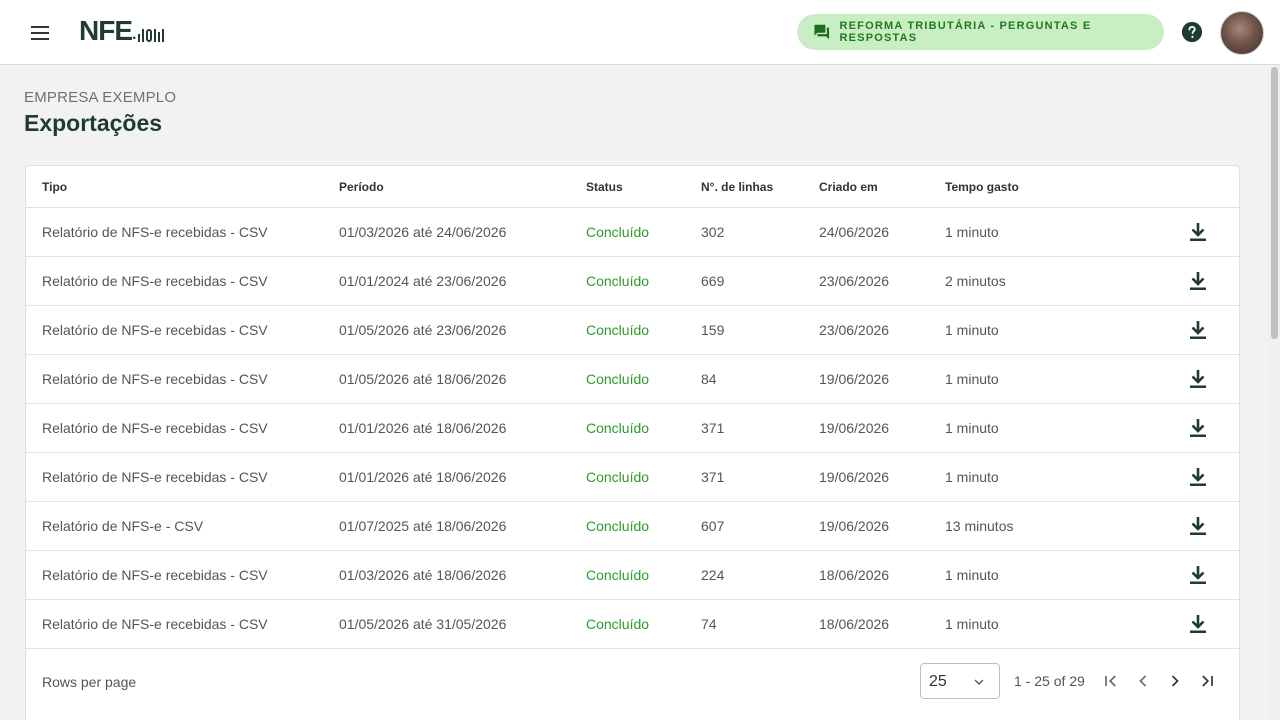 The image size is (1280, 720). I want to click on menu-button, so click(40, 33).